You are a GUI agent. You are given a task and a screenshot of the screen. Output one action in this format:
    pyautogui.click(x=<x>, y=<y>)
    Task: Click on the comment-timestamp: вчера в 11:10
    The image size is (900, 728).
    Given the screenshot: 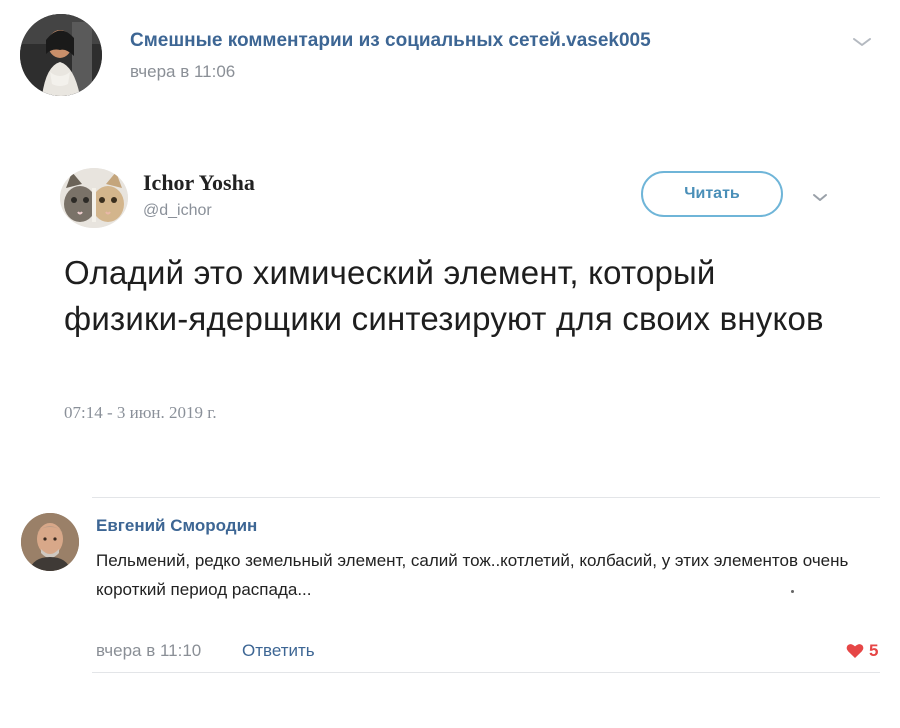 What is the action you would take?
    pyautogui.click(x=148, y=651)
    